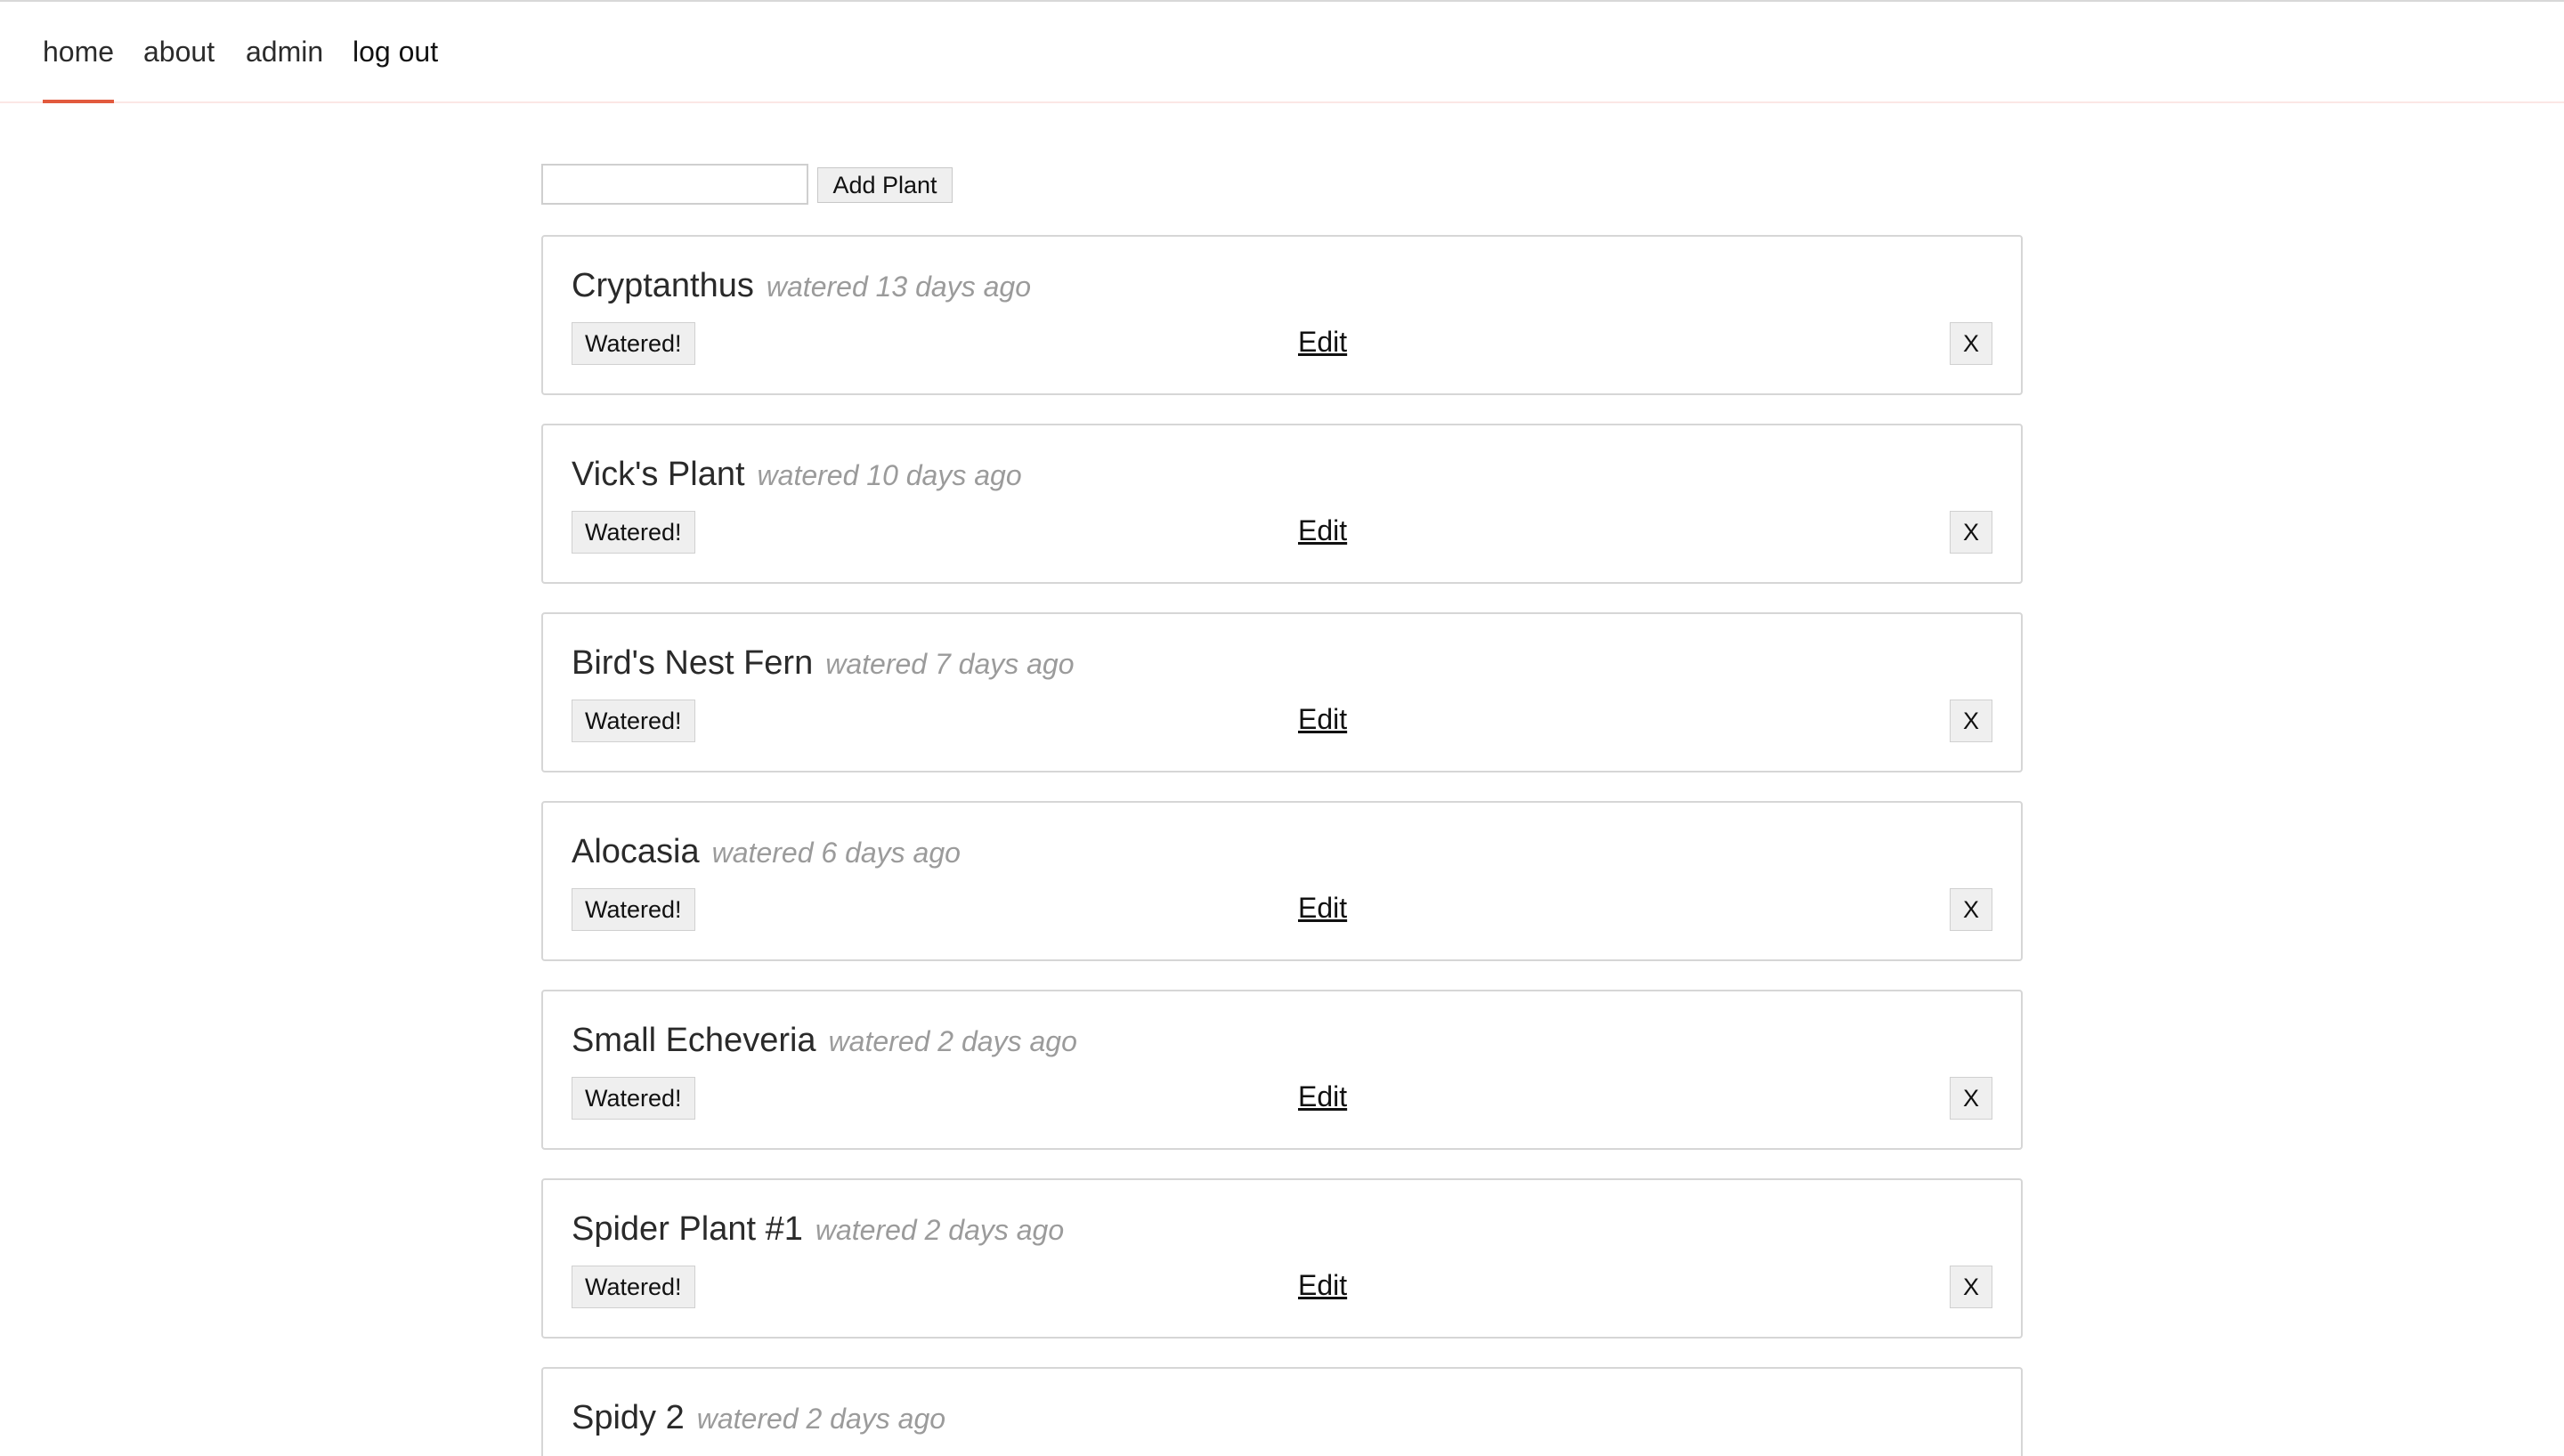 The image size is (2564, 1456). Describe the element at coordinates (1282, 52) in the screenshot. I see `top-nav: home about admin log out` at that location.